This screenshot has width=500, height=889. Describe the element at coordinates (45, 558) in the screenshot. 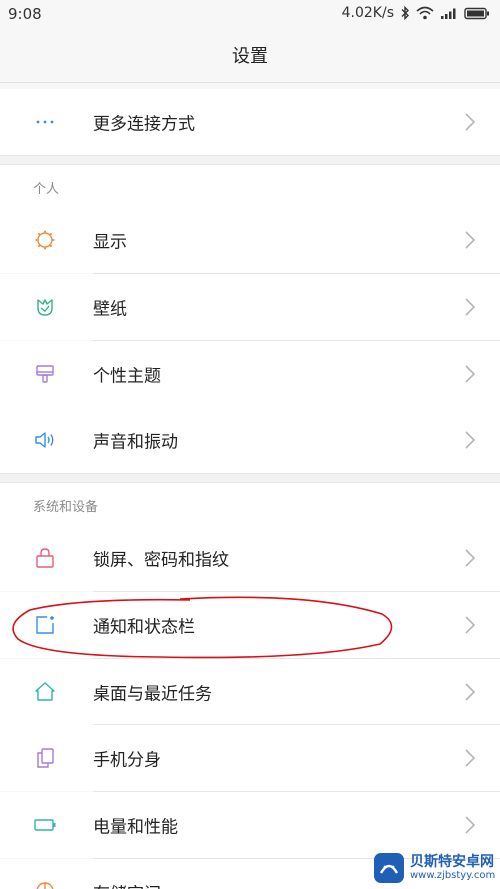

I see `lock-icon` at that location.